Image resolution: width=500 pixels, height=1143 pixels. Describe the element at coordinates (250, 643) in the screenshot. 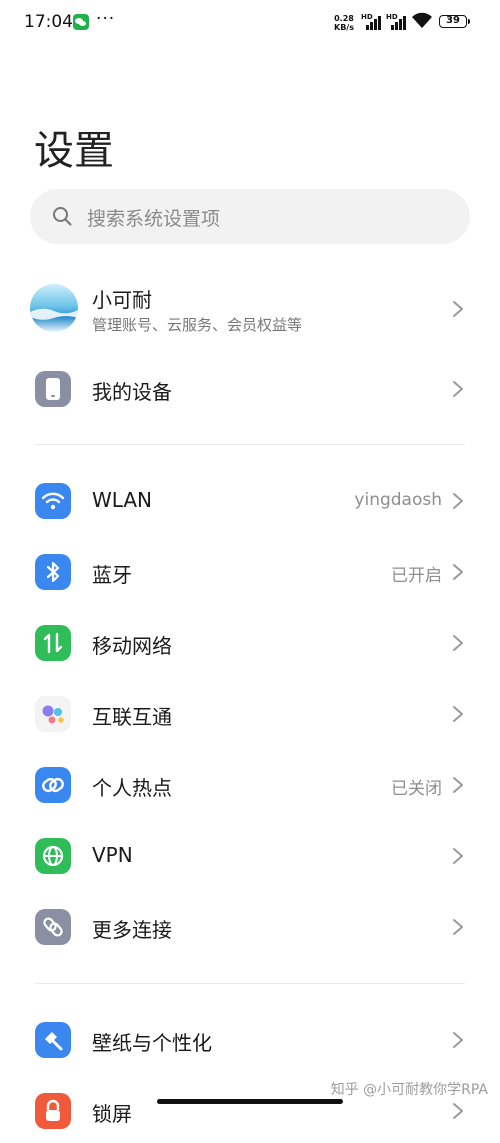

I see `settings-item-mobile-network: 移动网络` at that location.